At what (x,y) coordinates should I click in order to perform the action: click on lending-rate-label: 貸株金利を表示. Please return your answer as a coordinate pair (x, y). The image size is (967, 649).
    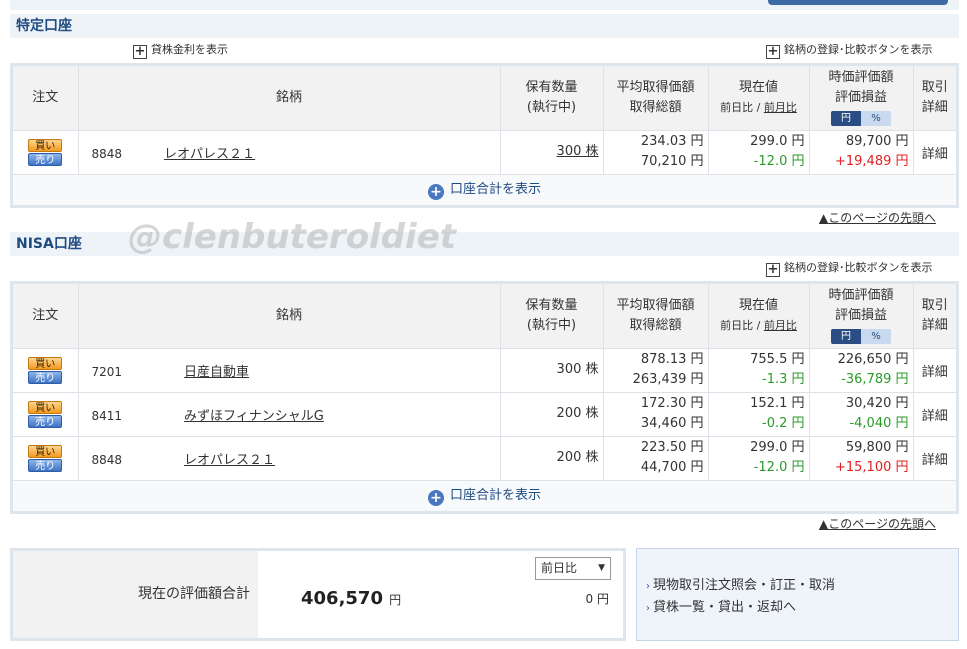
    Looking at the image, I should click on (189, 49).